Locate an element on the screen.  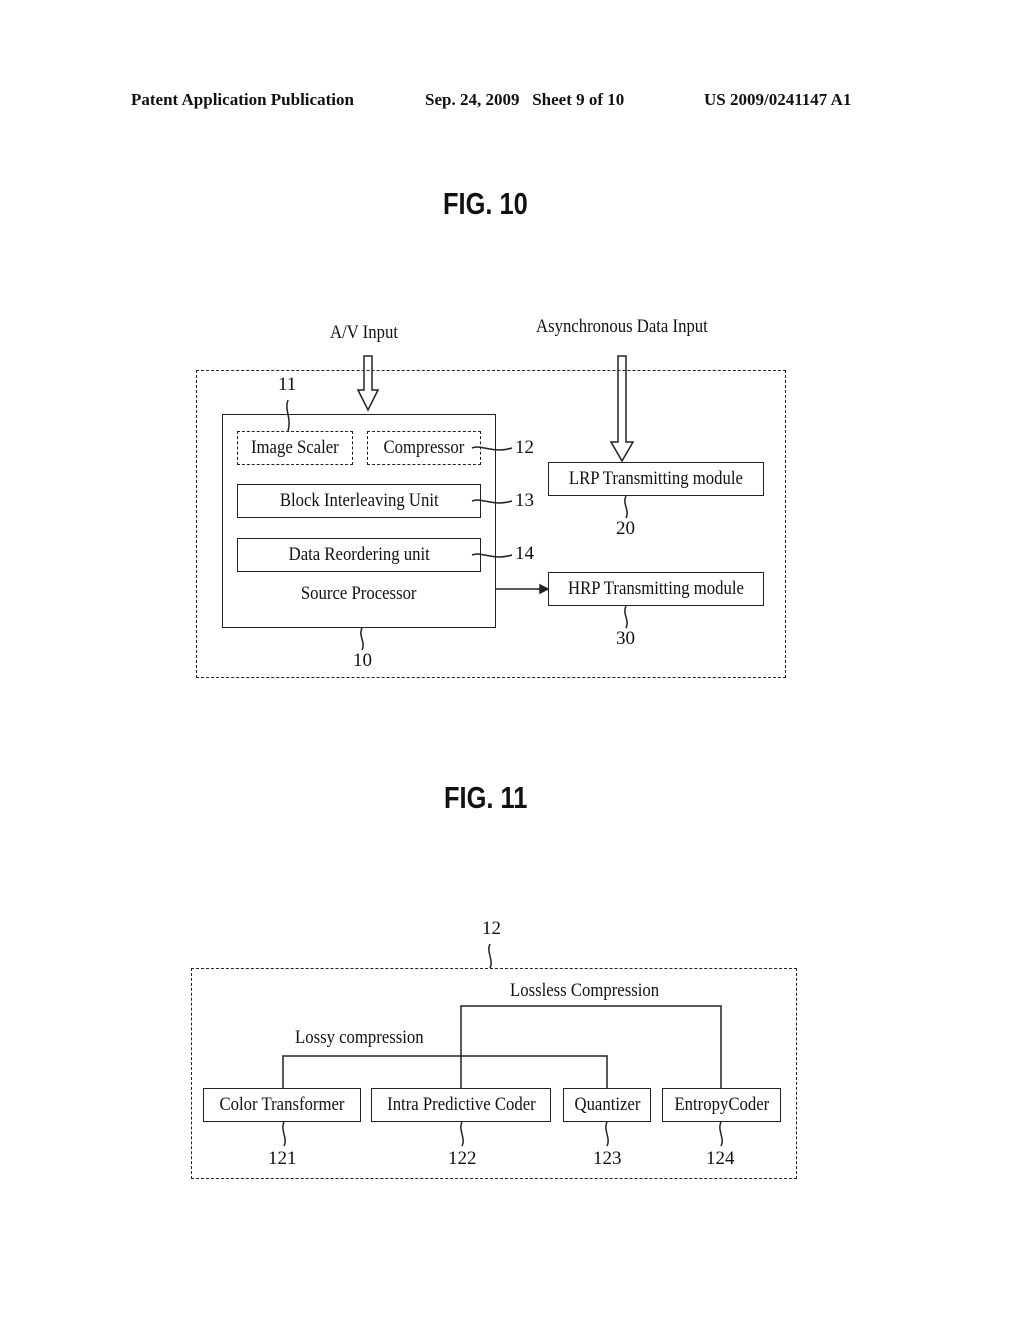
lossless-bracket is located at coordinates (591, 1046).